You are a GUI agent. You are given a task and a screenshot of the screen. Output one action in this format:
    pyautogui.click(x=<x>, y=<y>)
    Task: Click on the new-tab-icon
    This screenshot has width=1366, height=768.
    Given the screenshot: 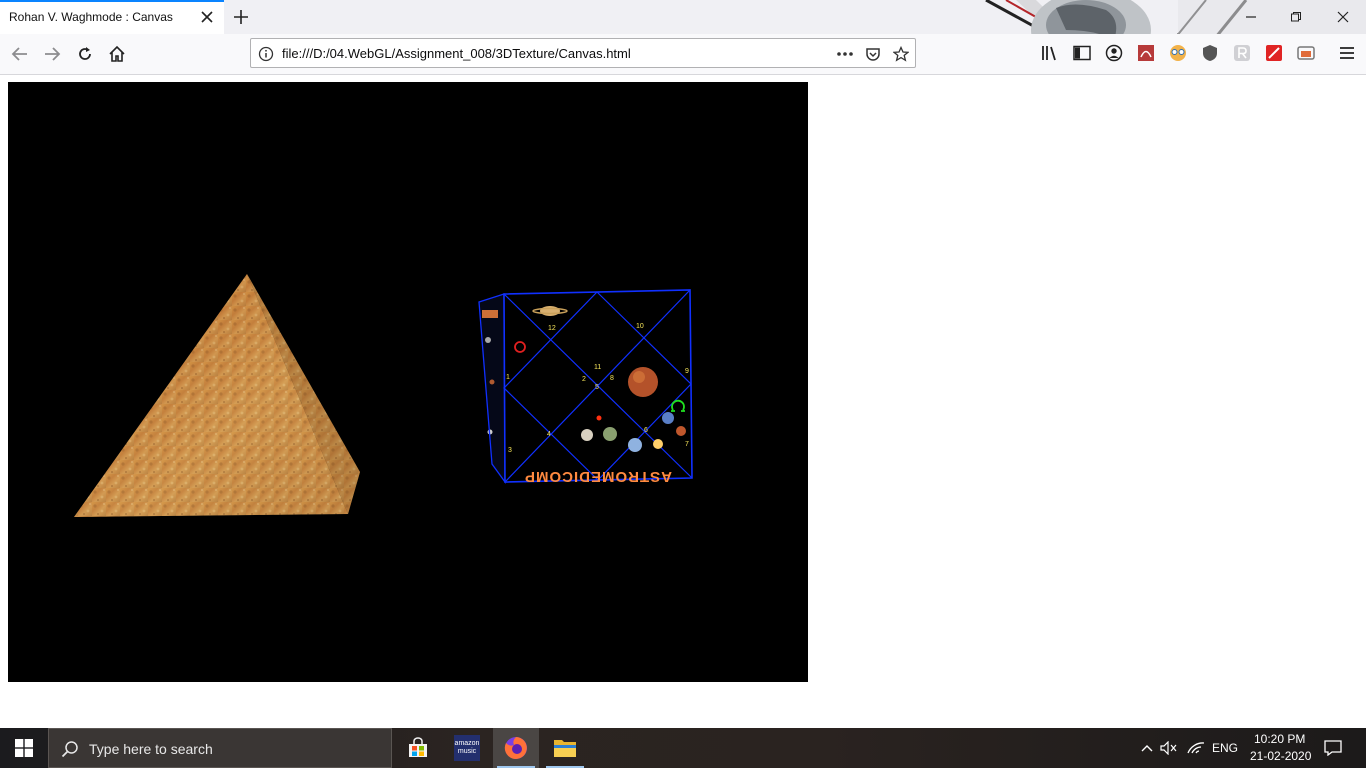 What is the action you would take?
    pyautogui.click(x=241, y=17)
    